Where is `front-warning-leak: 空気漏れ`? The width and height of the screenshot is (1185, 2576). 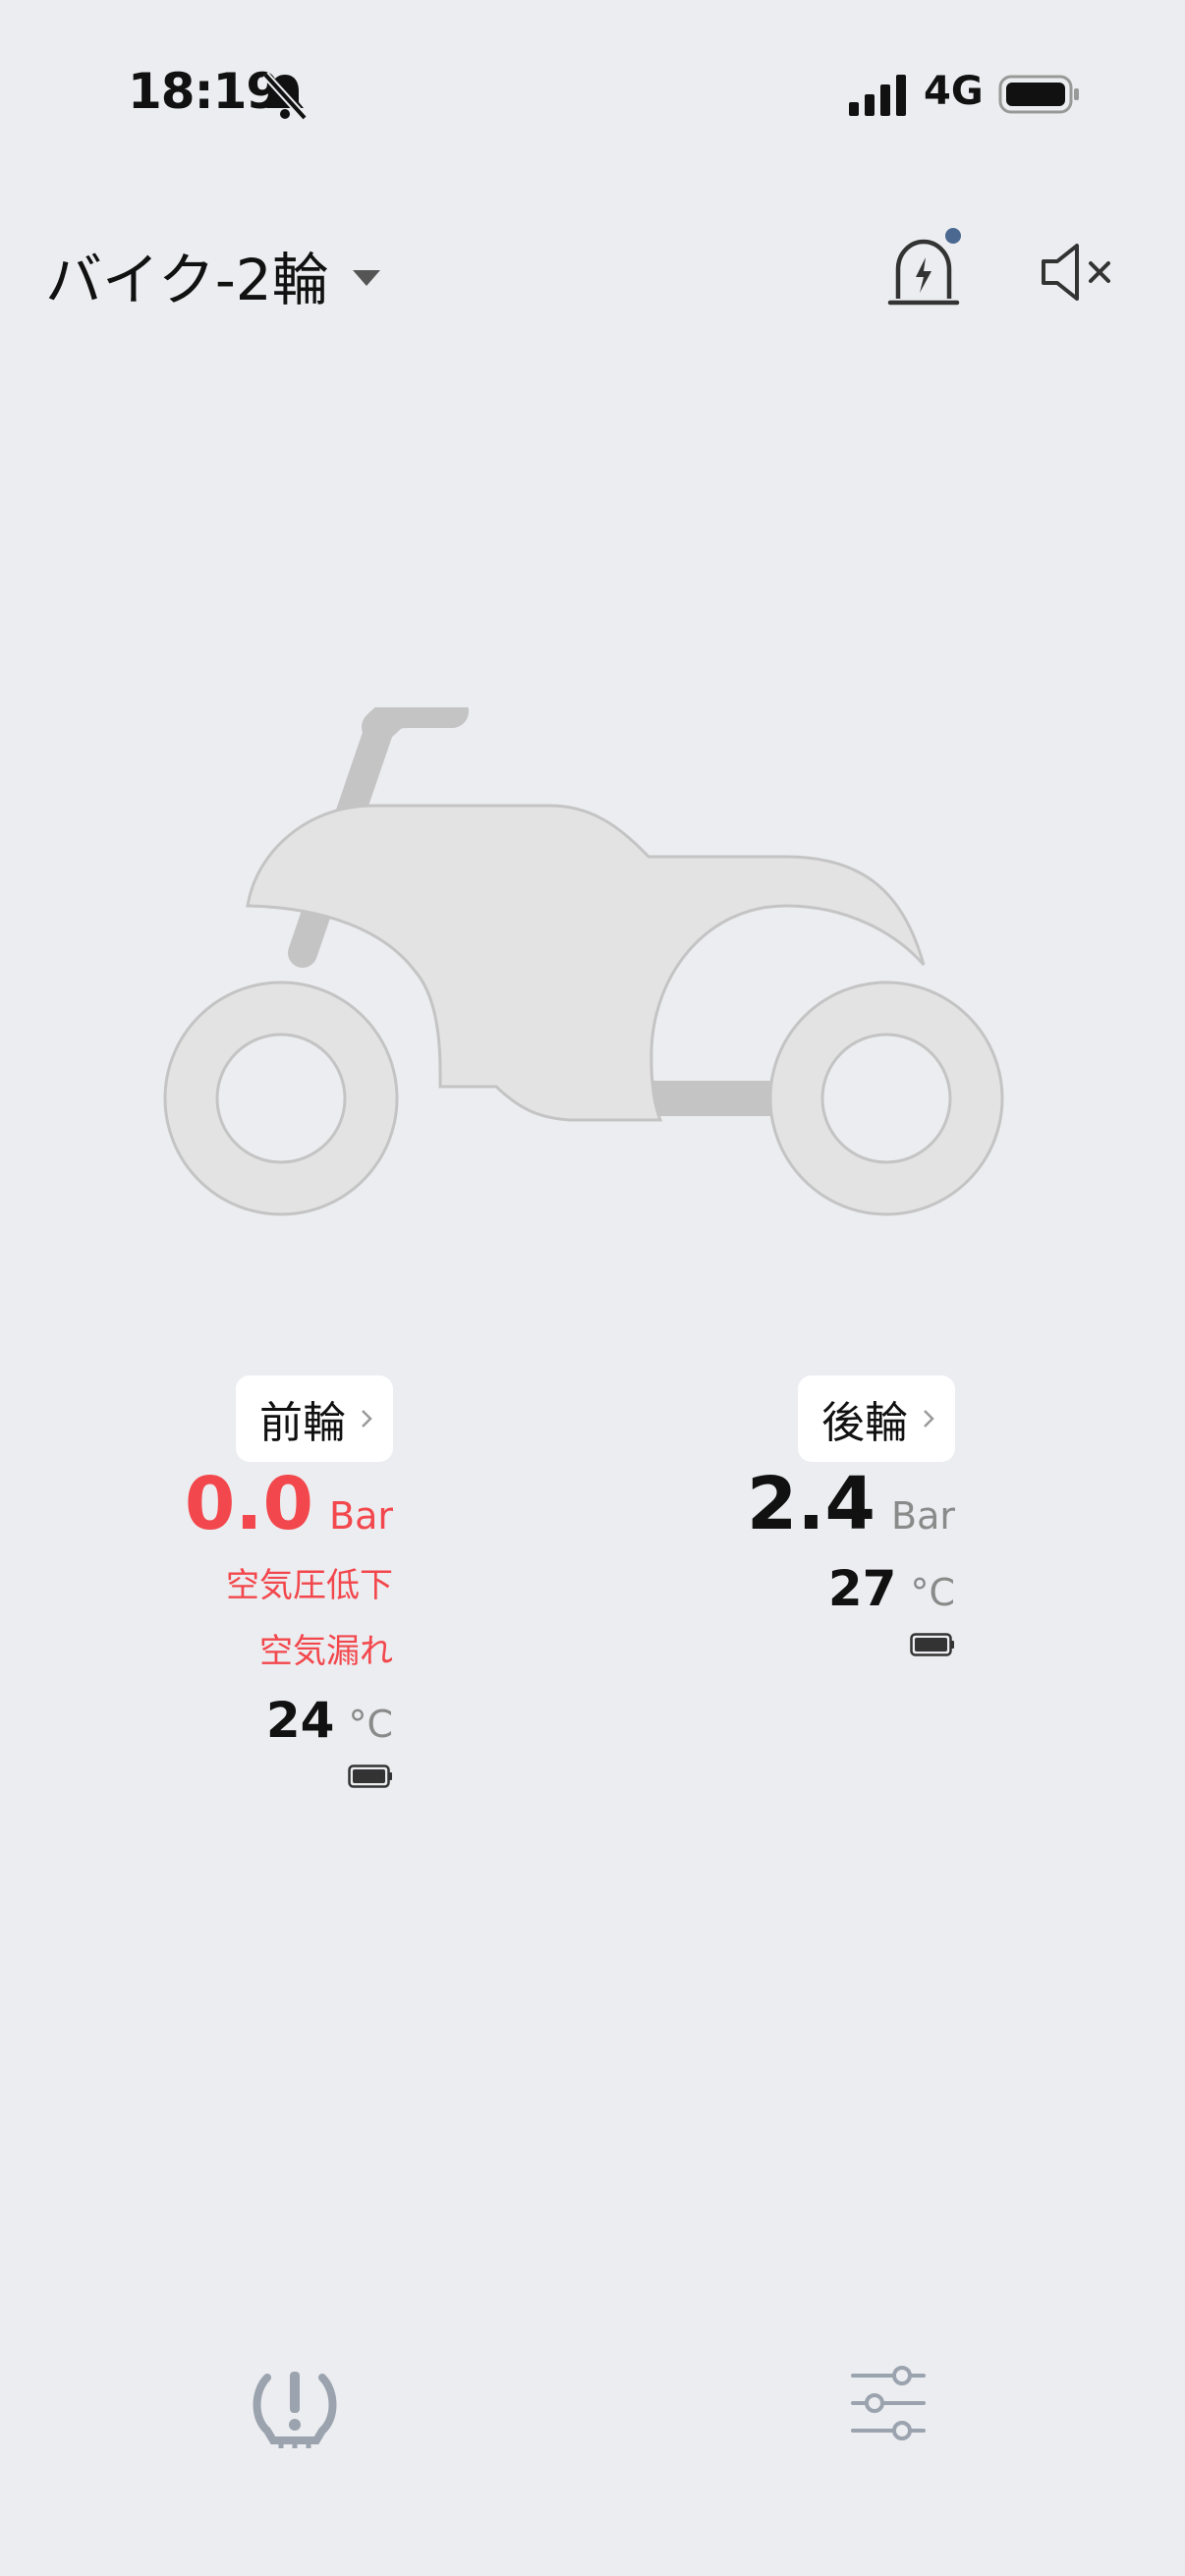 front-warning-leak: 空気漏れ is located at coordinates (326, 1651).